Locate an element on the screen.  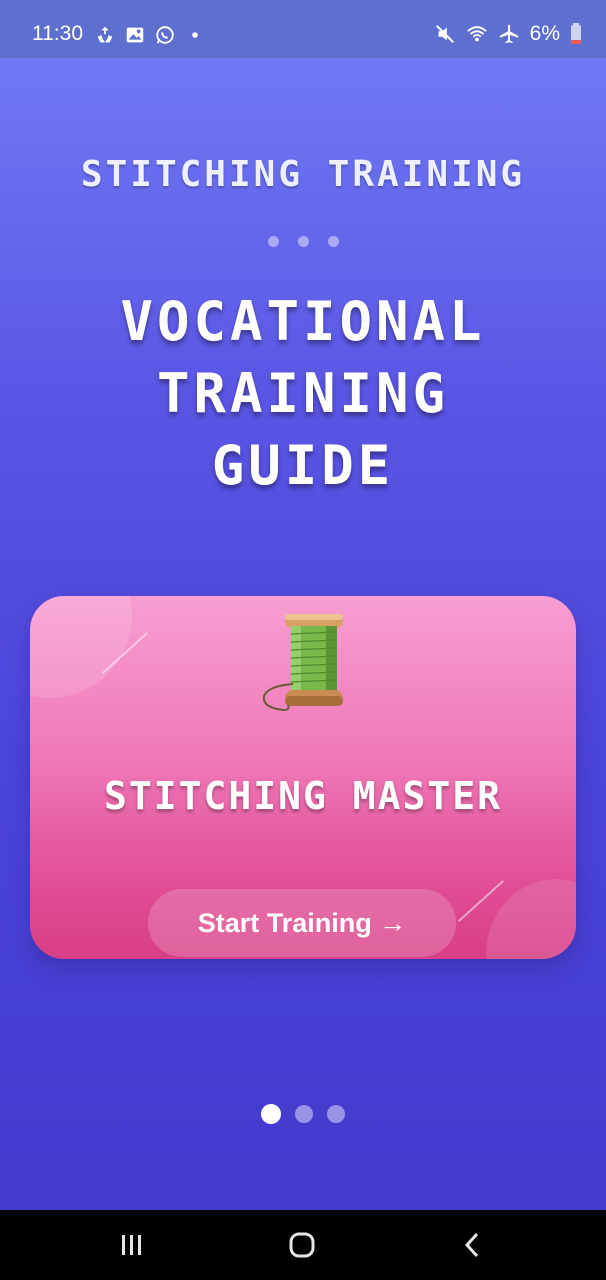
page-title-line-3: GUIDE is located at coordinates (303, 465).